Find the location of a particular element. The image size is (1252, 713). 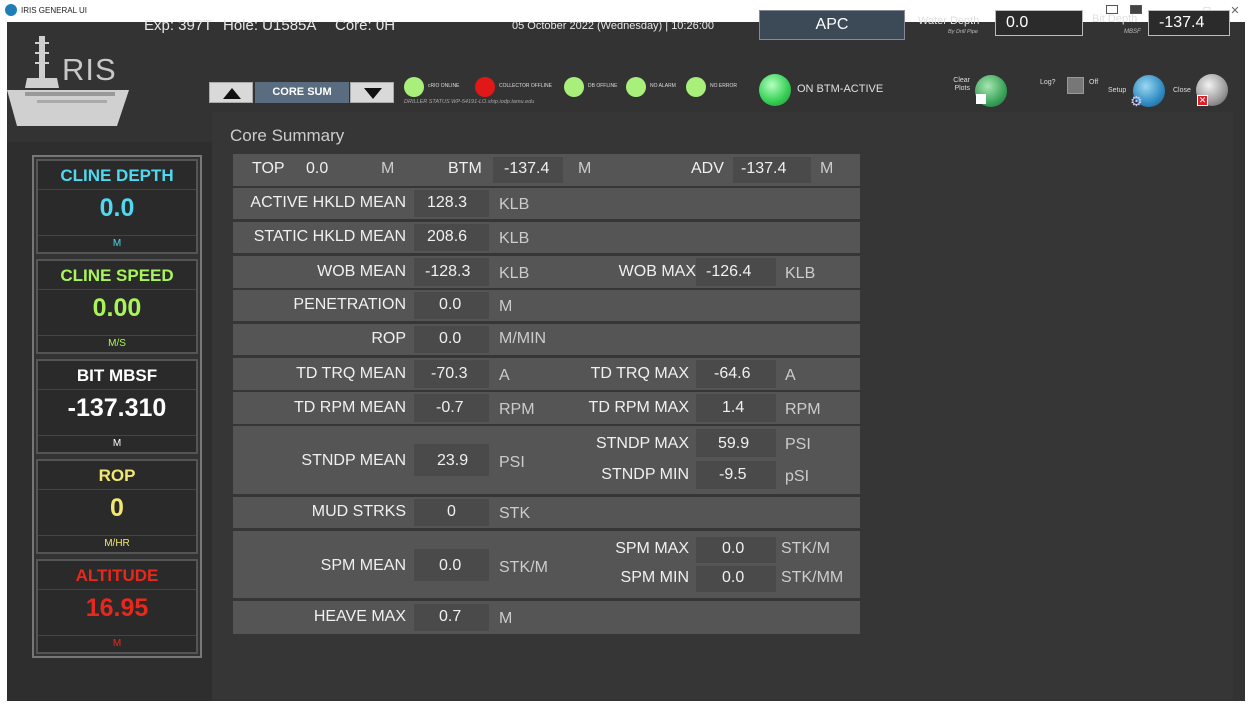

stndp-mean-unit: PSI is located at coordinates (512, 462).